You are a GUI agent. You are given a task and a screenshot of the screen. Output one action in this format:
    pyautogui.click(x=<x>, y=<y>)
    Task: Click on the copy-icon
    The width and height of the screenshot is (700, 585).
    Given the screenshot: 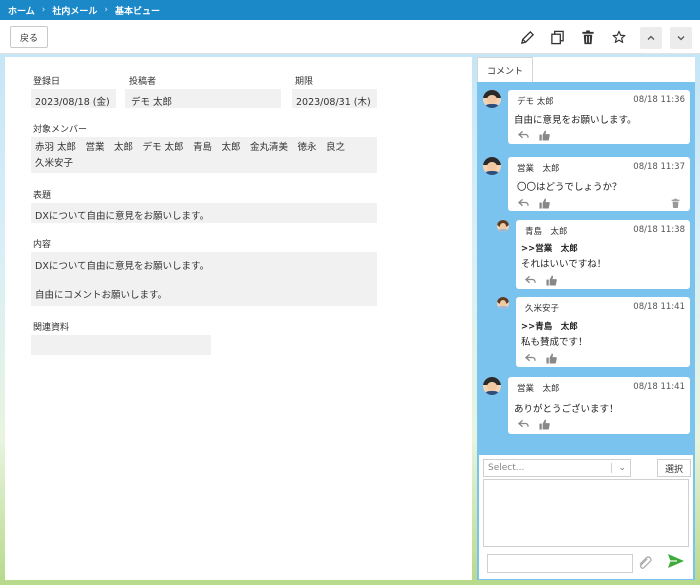 What is the action you would take?
    pyautogui.click(x=557, y=37)
    